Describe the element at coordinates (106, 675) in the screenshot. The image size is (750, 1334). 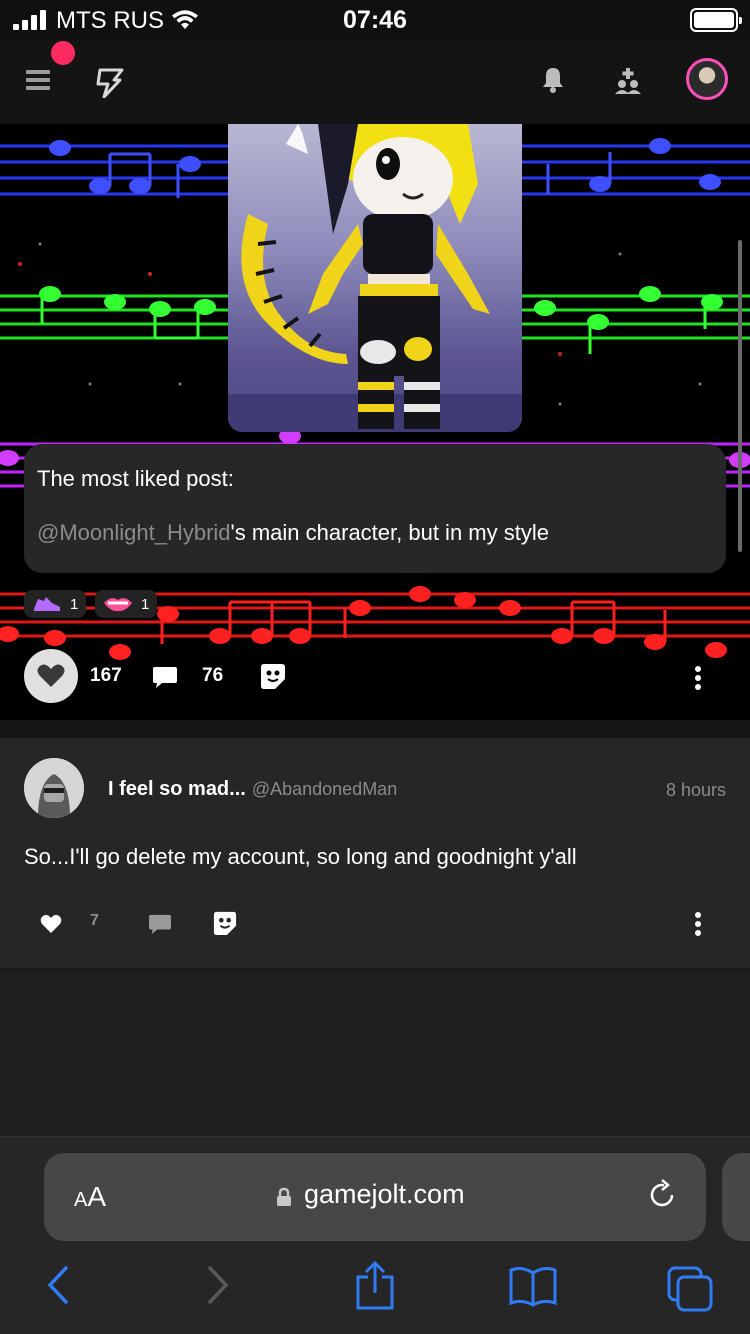
I see `like-count: 167` at that location.